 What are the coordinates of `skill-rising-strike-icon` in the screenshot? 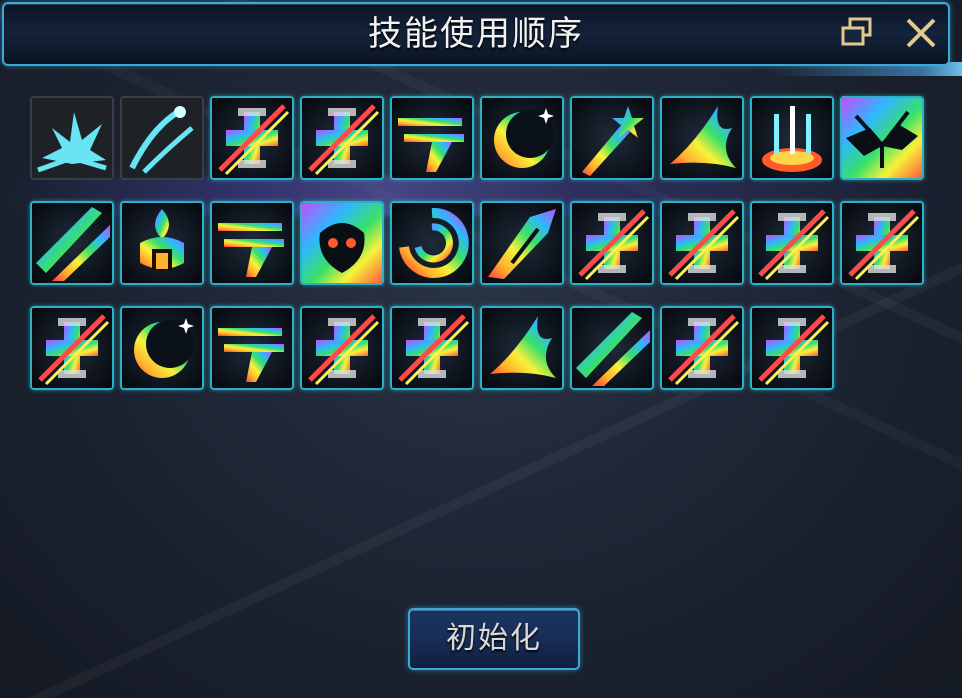 It's located at (522, 243).